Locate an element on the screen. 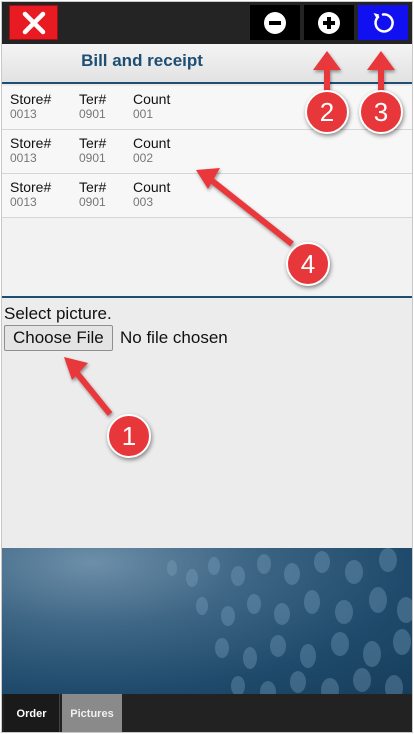  dot-pattern-graphic is located at coordinates (289, 621).